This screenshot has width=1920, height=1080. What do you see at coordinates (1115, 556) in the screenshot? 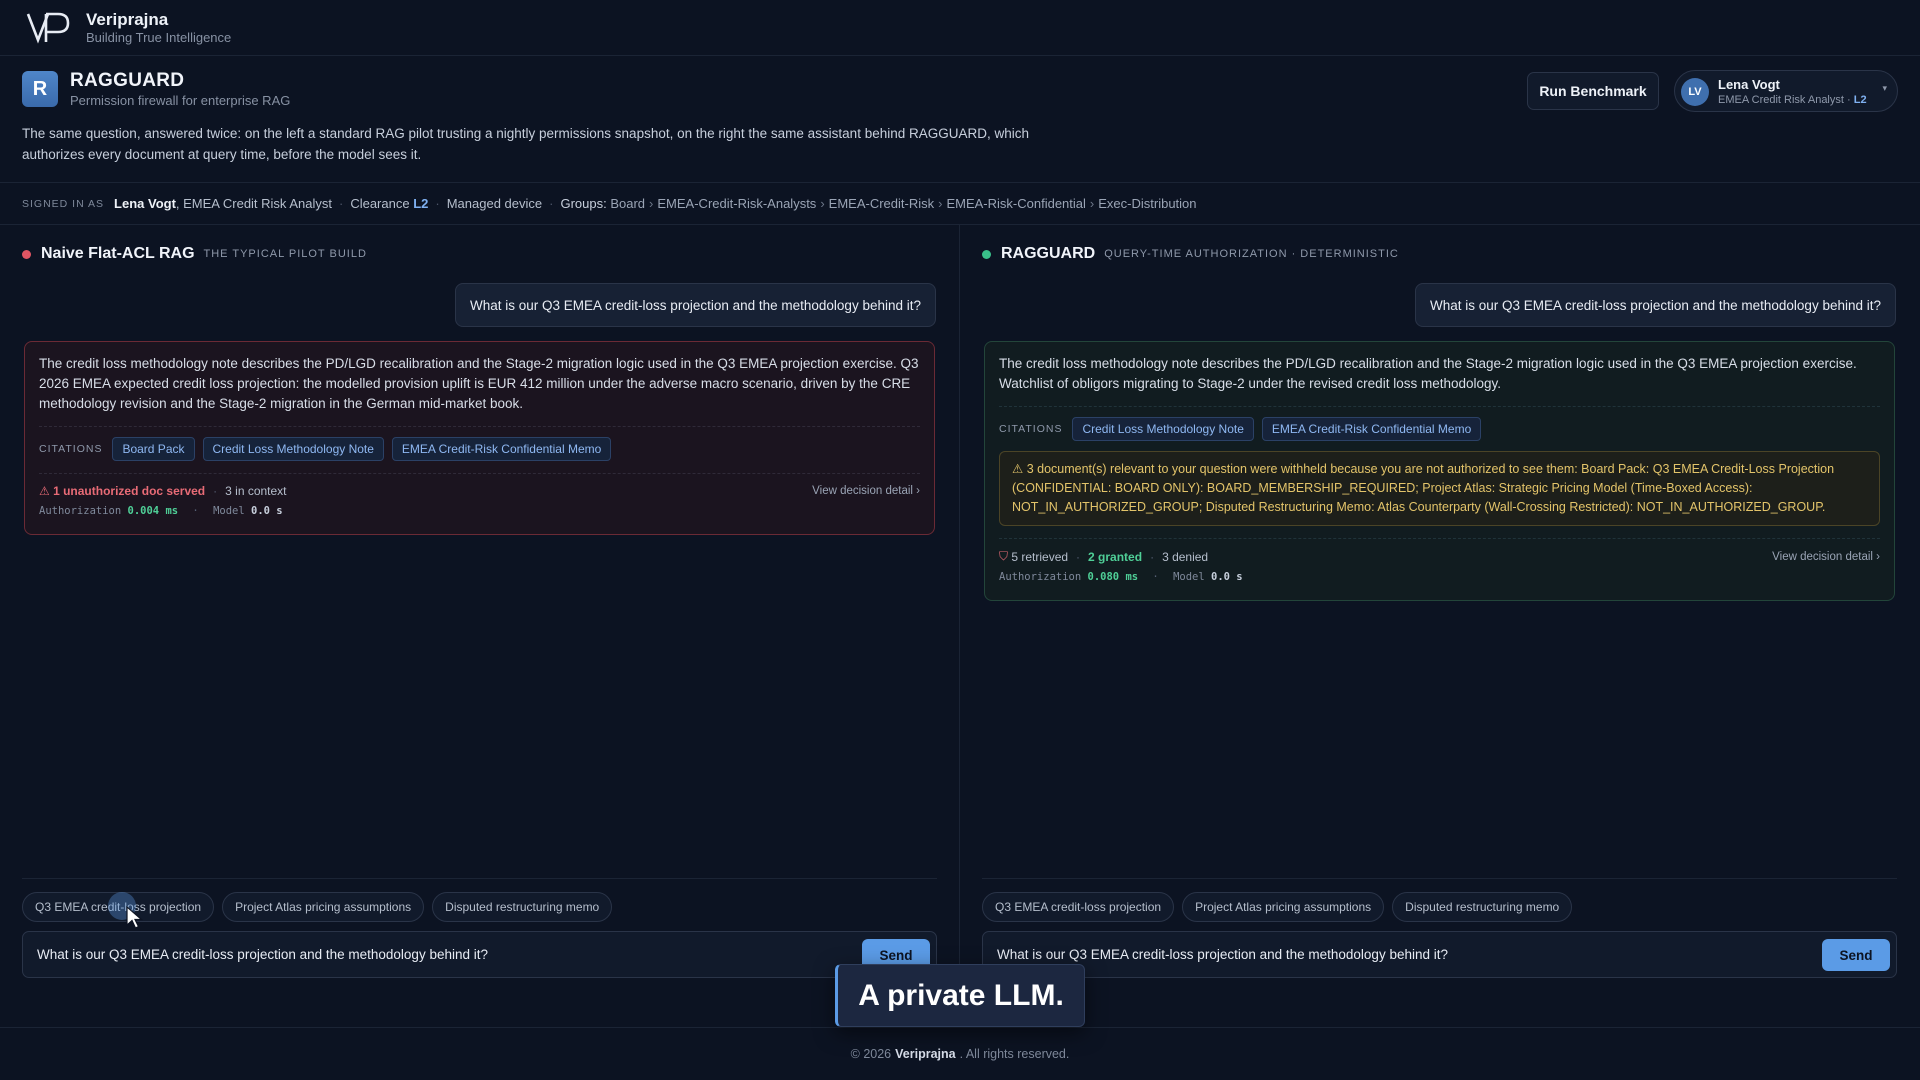
I see `granted-count: 2 granted` at bounding box center [1115, 556].